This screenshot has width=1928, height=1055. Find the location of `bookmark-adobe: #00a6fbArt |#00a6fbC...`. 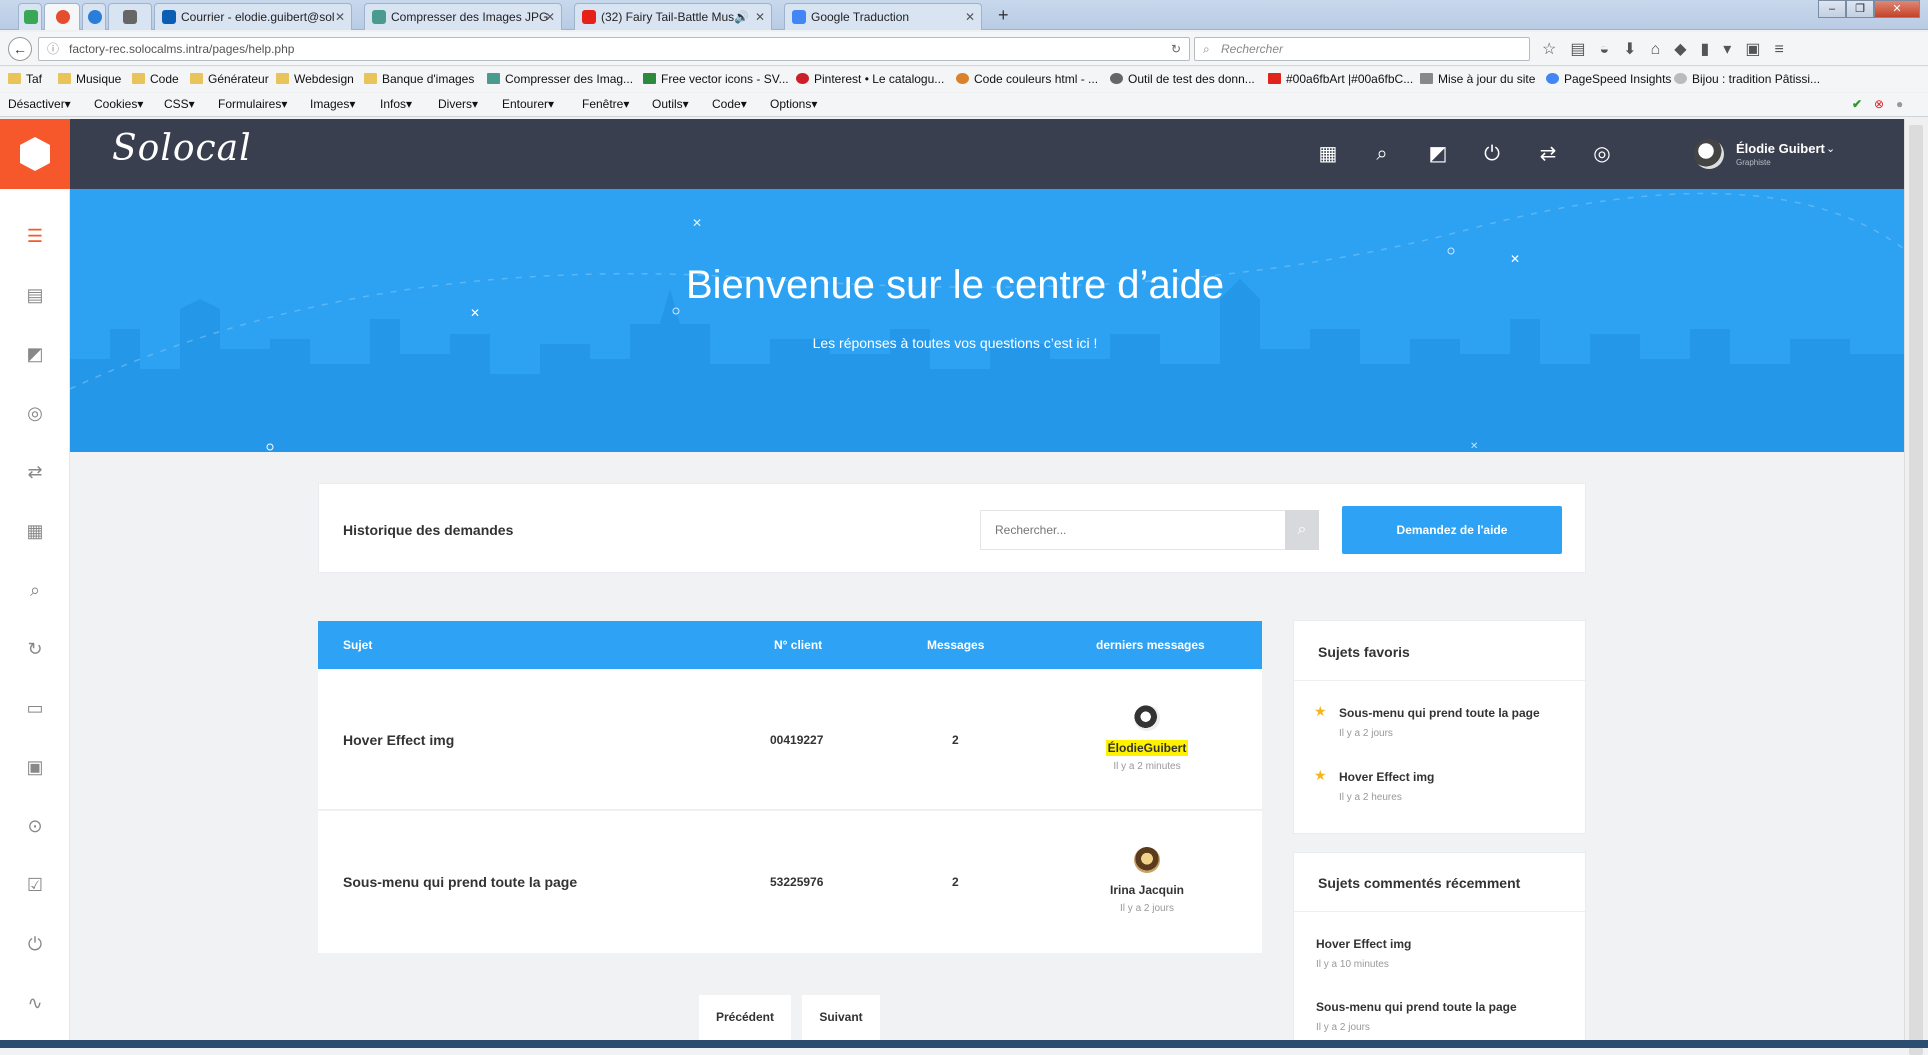

bookmark-adobe: #00a6fbArt |#00a6fbC... is located at coordinates (1340, 79).